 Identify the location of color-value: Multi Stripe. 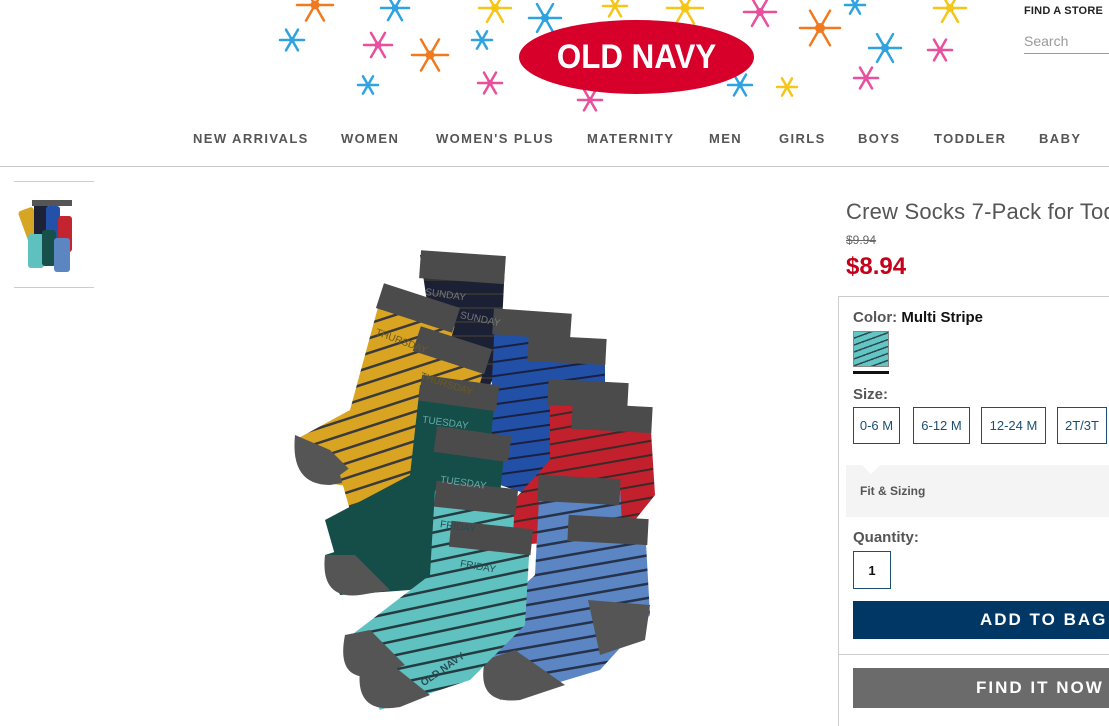
(942, 317).